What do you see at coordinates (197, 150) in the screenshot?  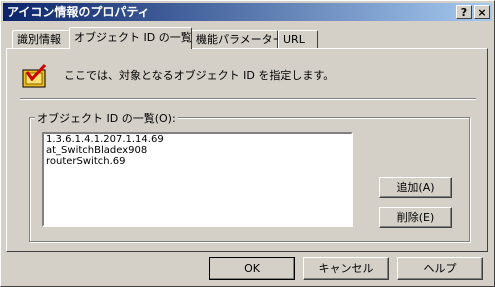 I see `list-item: at_SwitchBladex908` at bounding box center [197, 150].